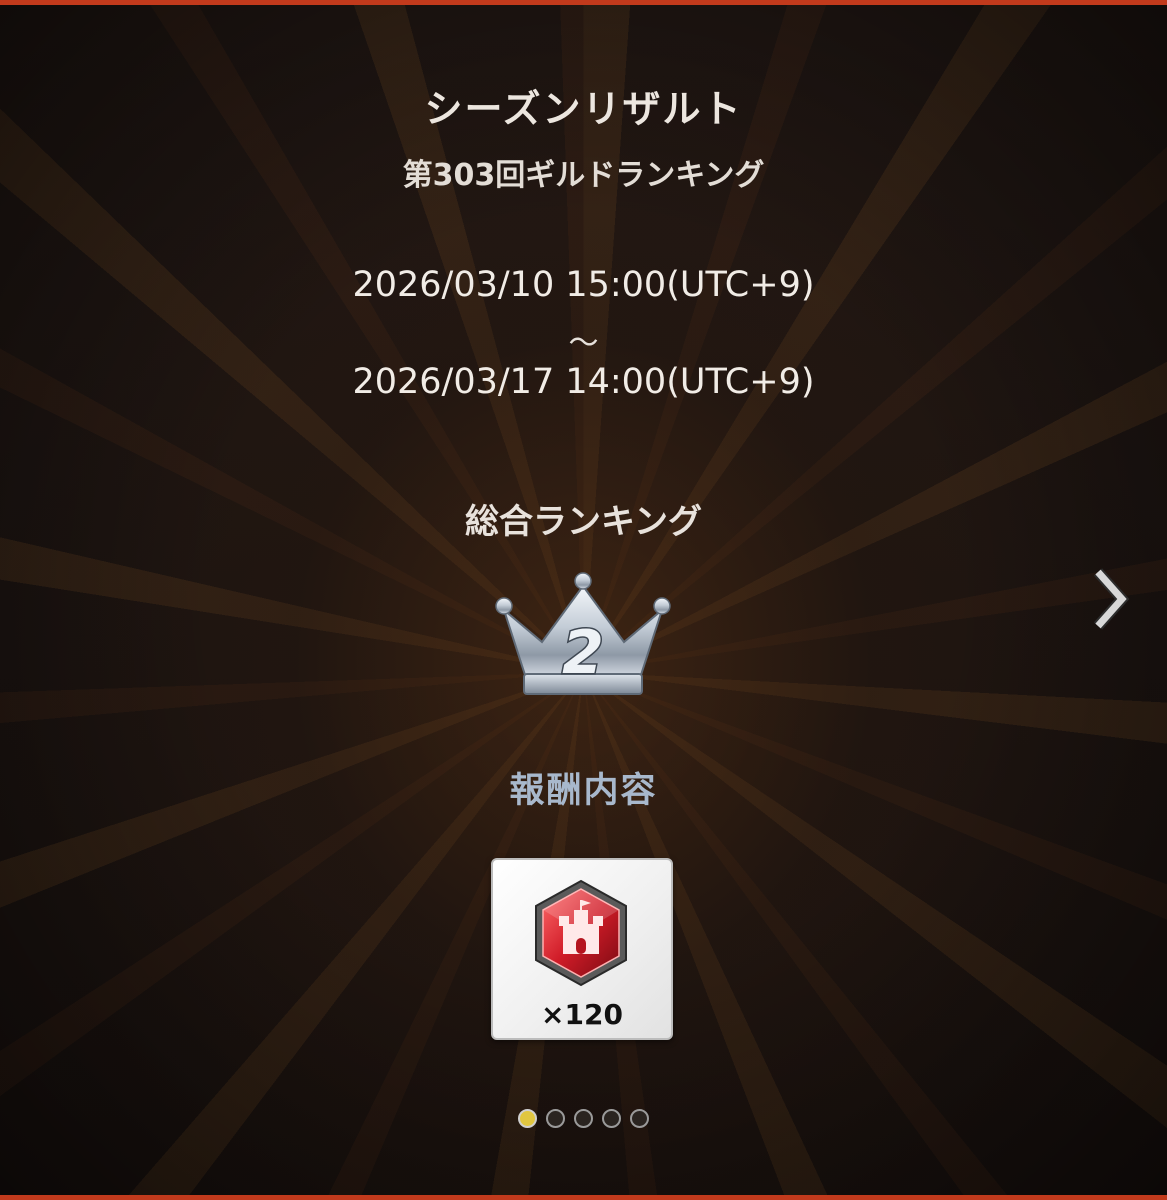 This screenshot has width=1167, height=1200. I want to click on reward-count: ×120, so click(582, 1014).